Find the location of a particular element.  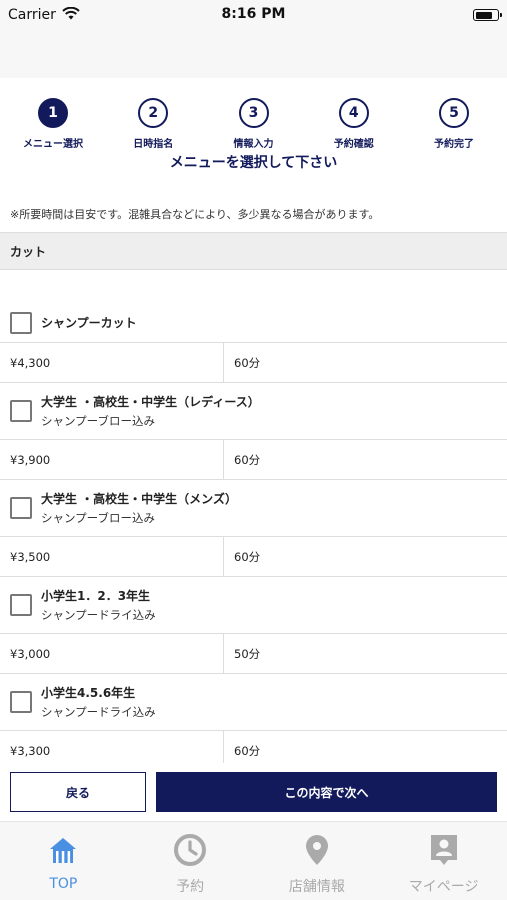

step-datetime: 2 日時指名 is located at coordinates (153, 126).